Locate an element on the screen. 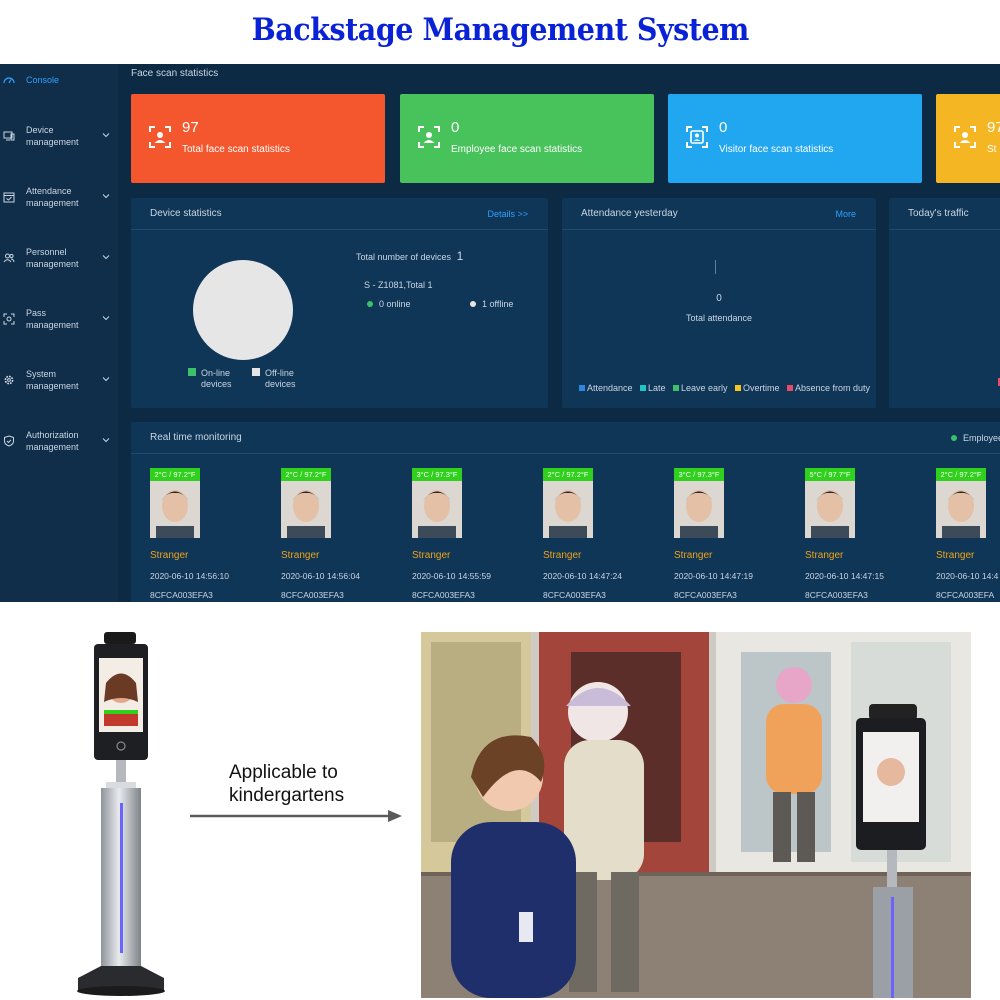 The width and height of the screenshot is (1000, 1000). section-title: Face scan statistics is located at coordinates (175, 73).